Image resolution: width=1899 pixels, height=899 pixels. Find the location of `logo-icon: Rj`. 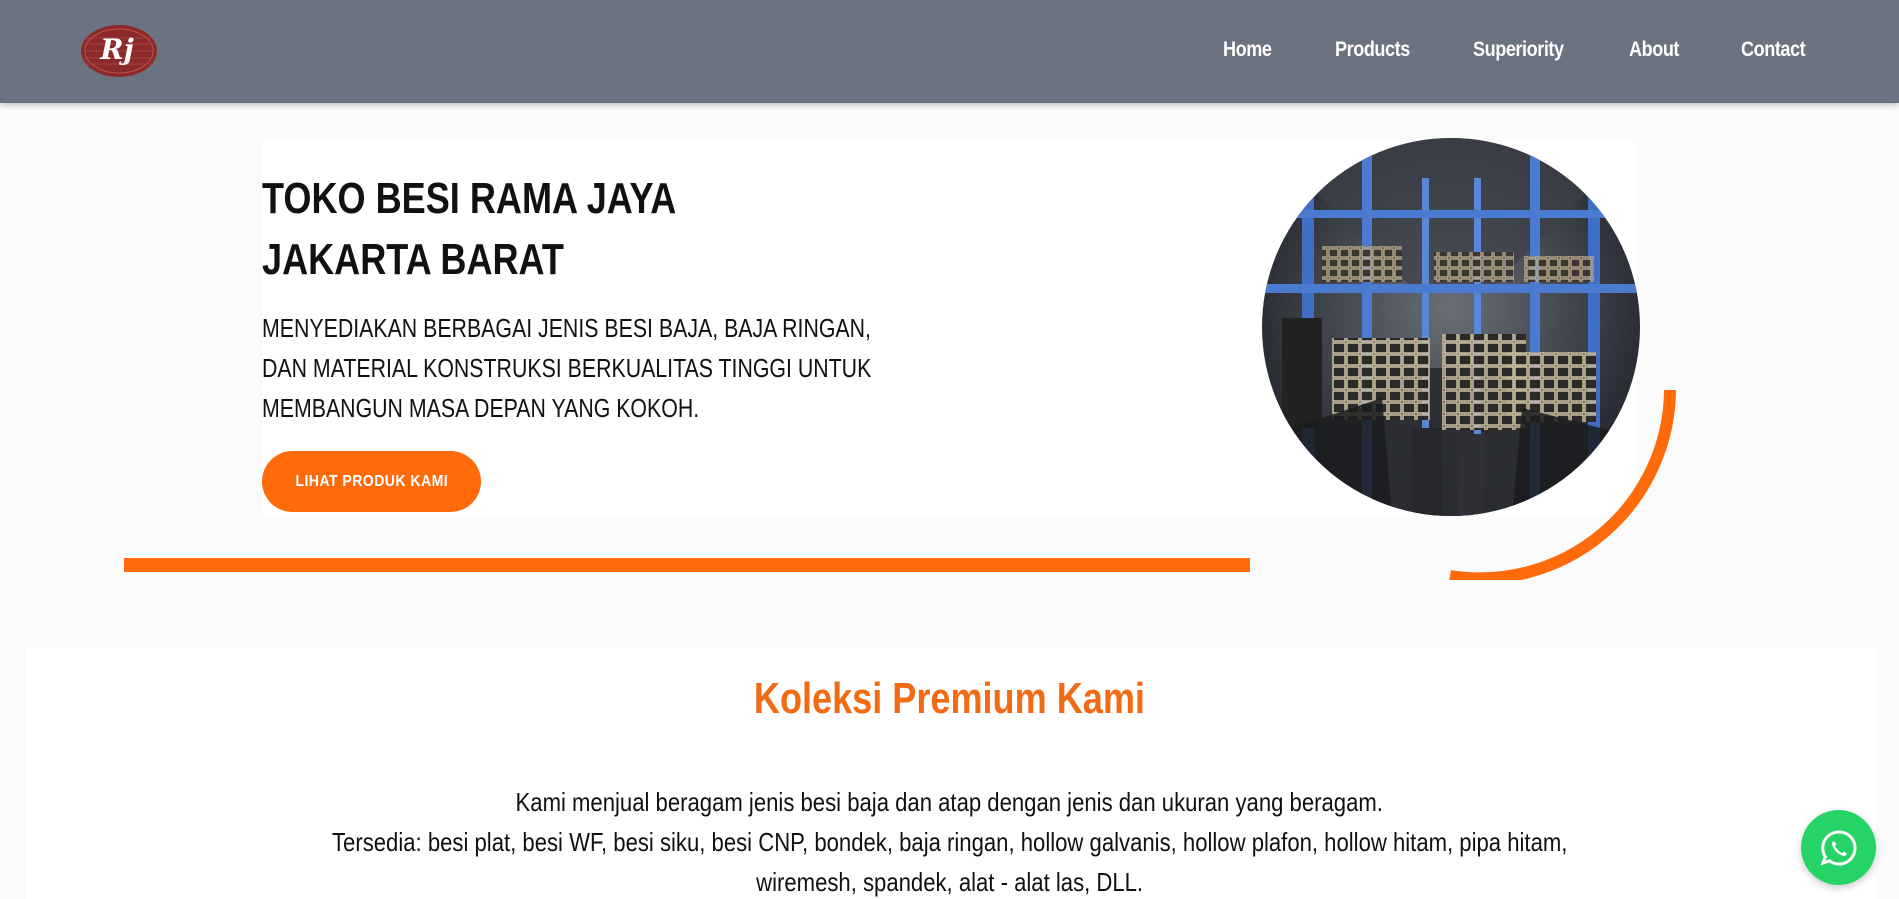

logo-icon: Rj is located at coordinates (119, 51).